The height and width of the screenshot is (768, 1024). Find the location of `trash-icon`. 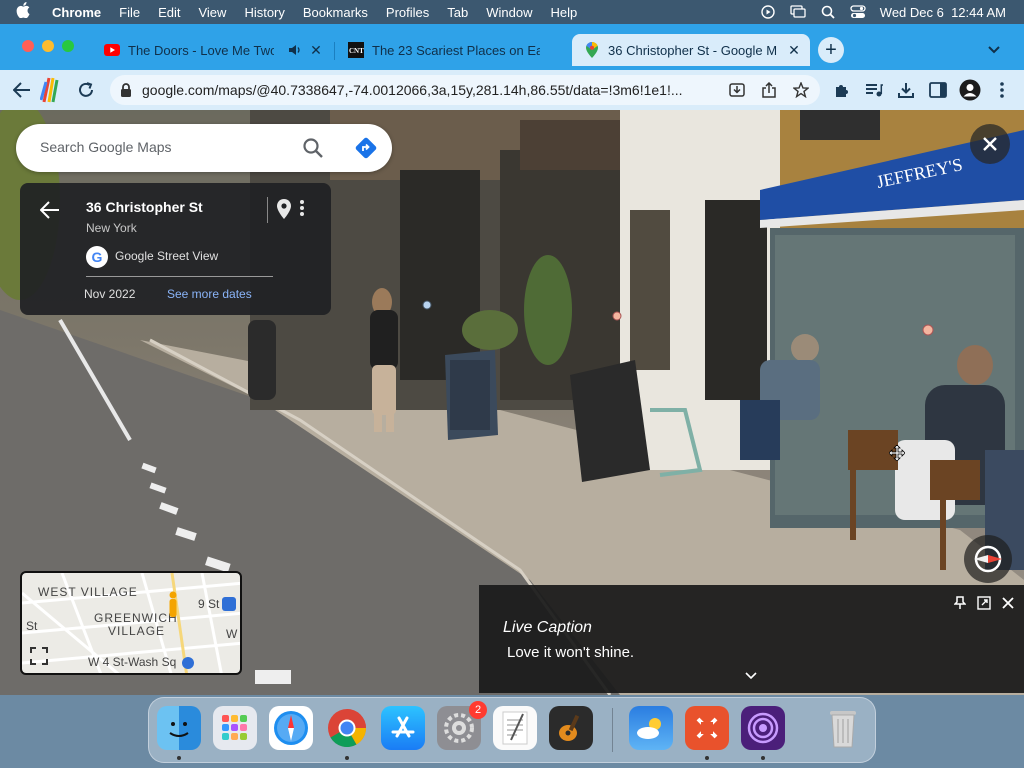

trash-icon is located at coordinates (843, 728).